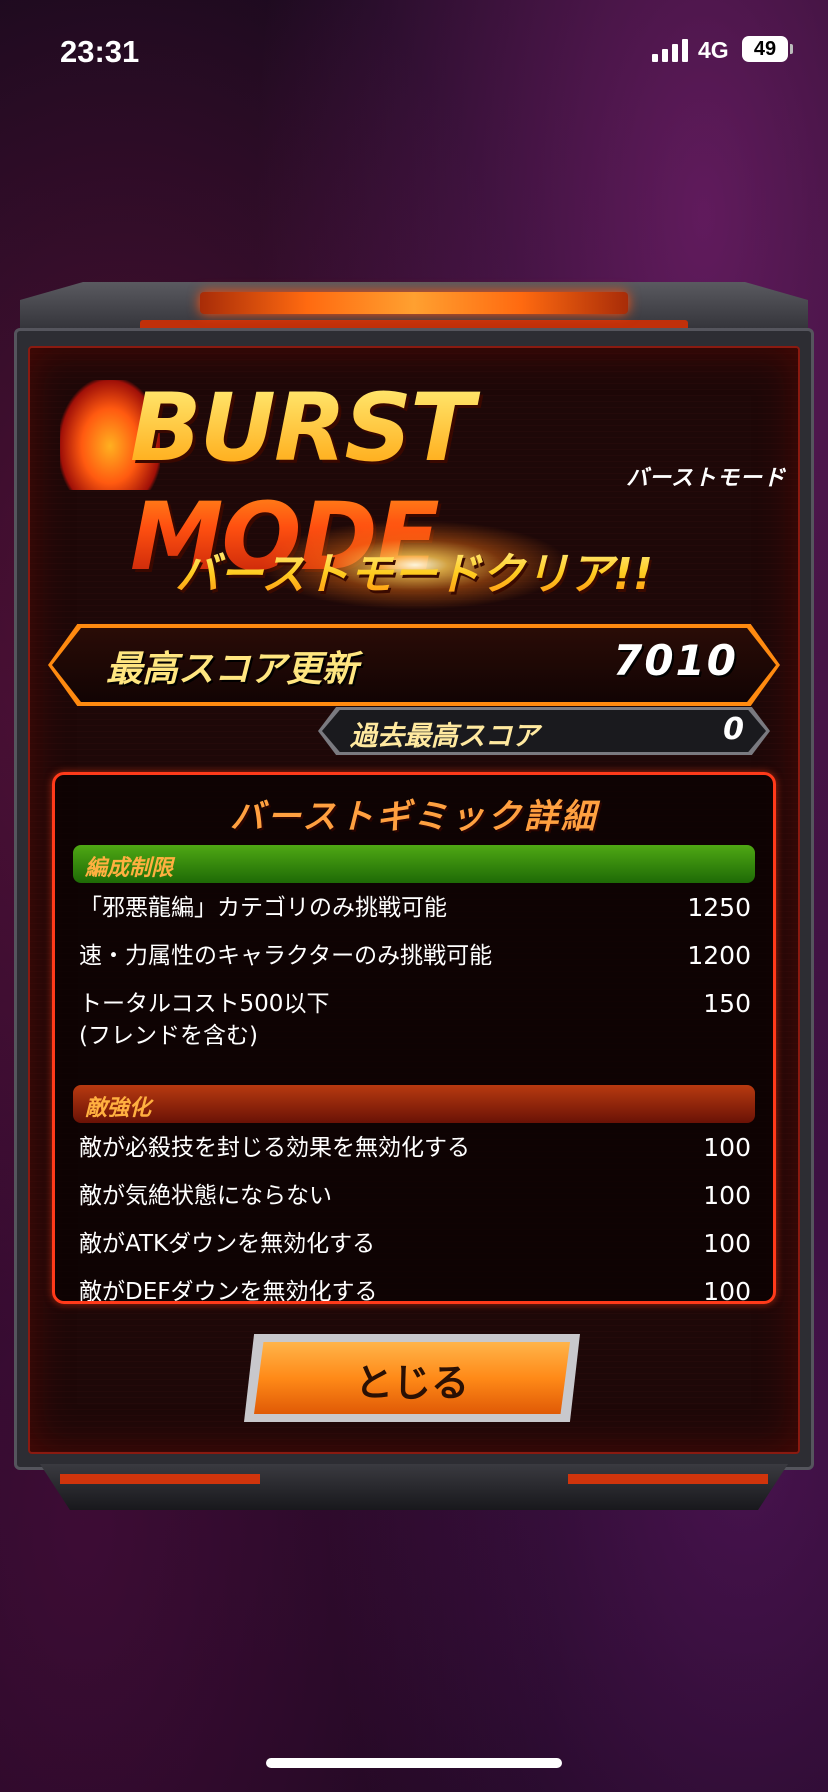 The width and height of the screenshot is (828, 1792). I want to click on details-title: バーストギミック詳細, so click(414, 817).